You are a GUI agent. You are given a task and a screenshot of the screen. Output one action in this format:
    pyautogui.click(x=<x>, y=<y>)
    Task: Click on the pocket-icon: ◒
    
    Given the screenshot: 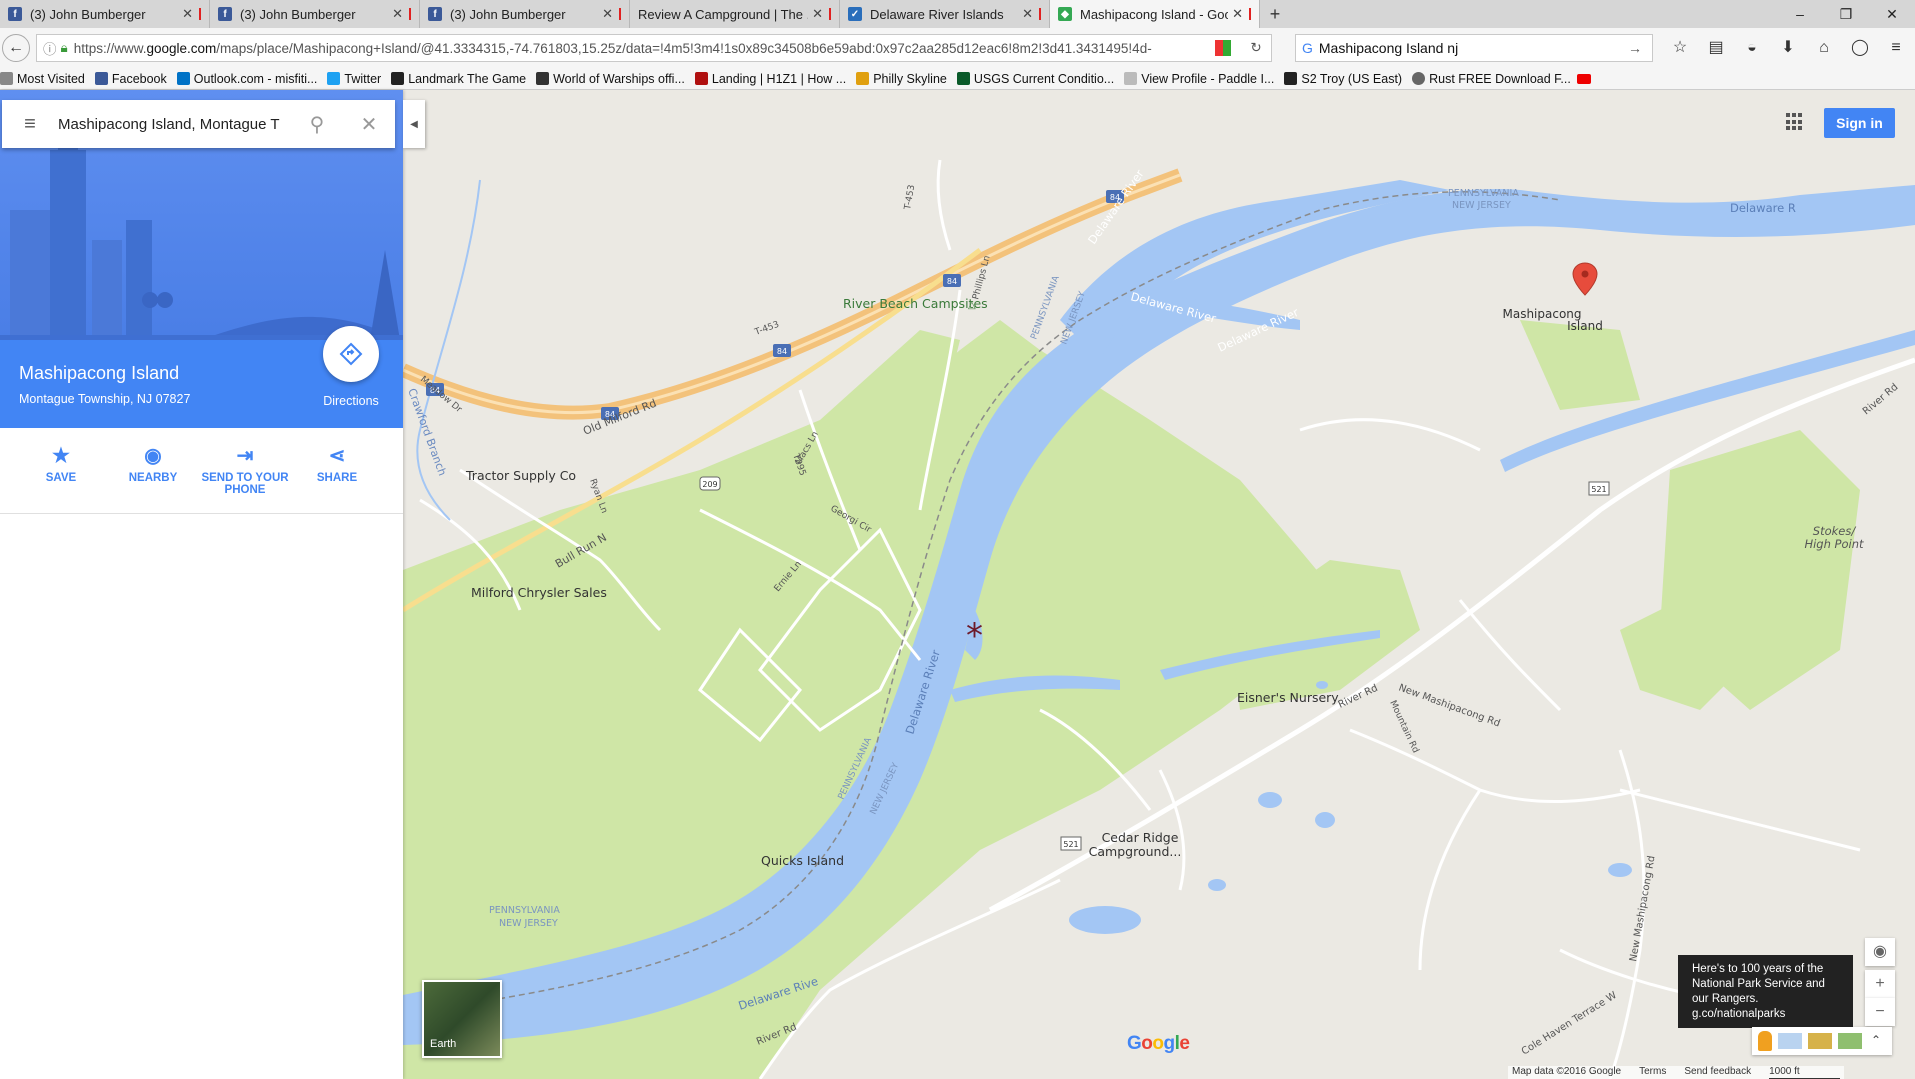 What is the action you would take?
    pyautogui.click(x=1752, y=48)
    